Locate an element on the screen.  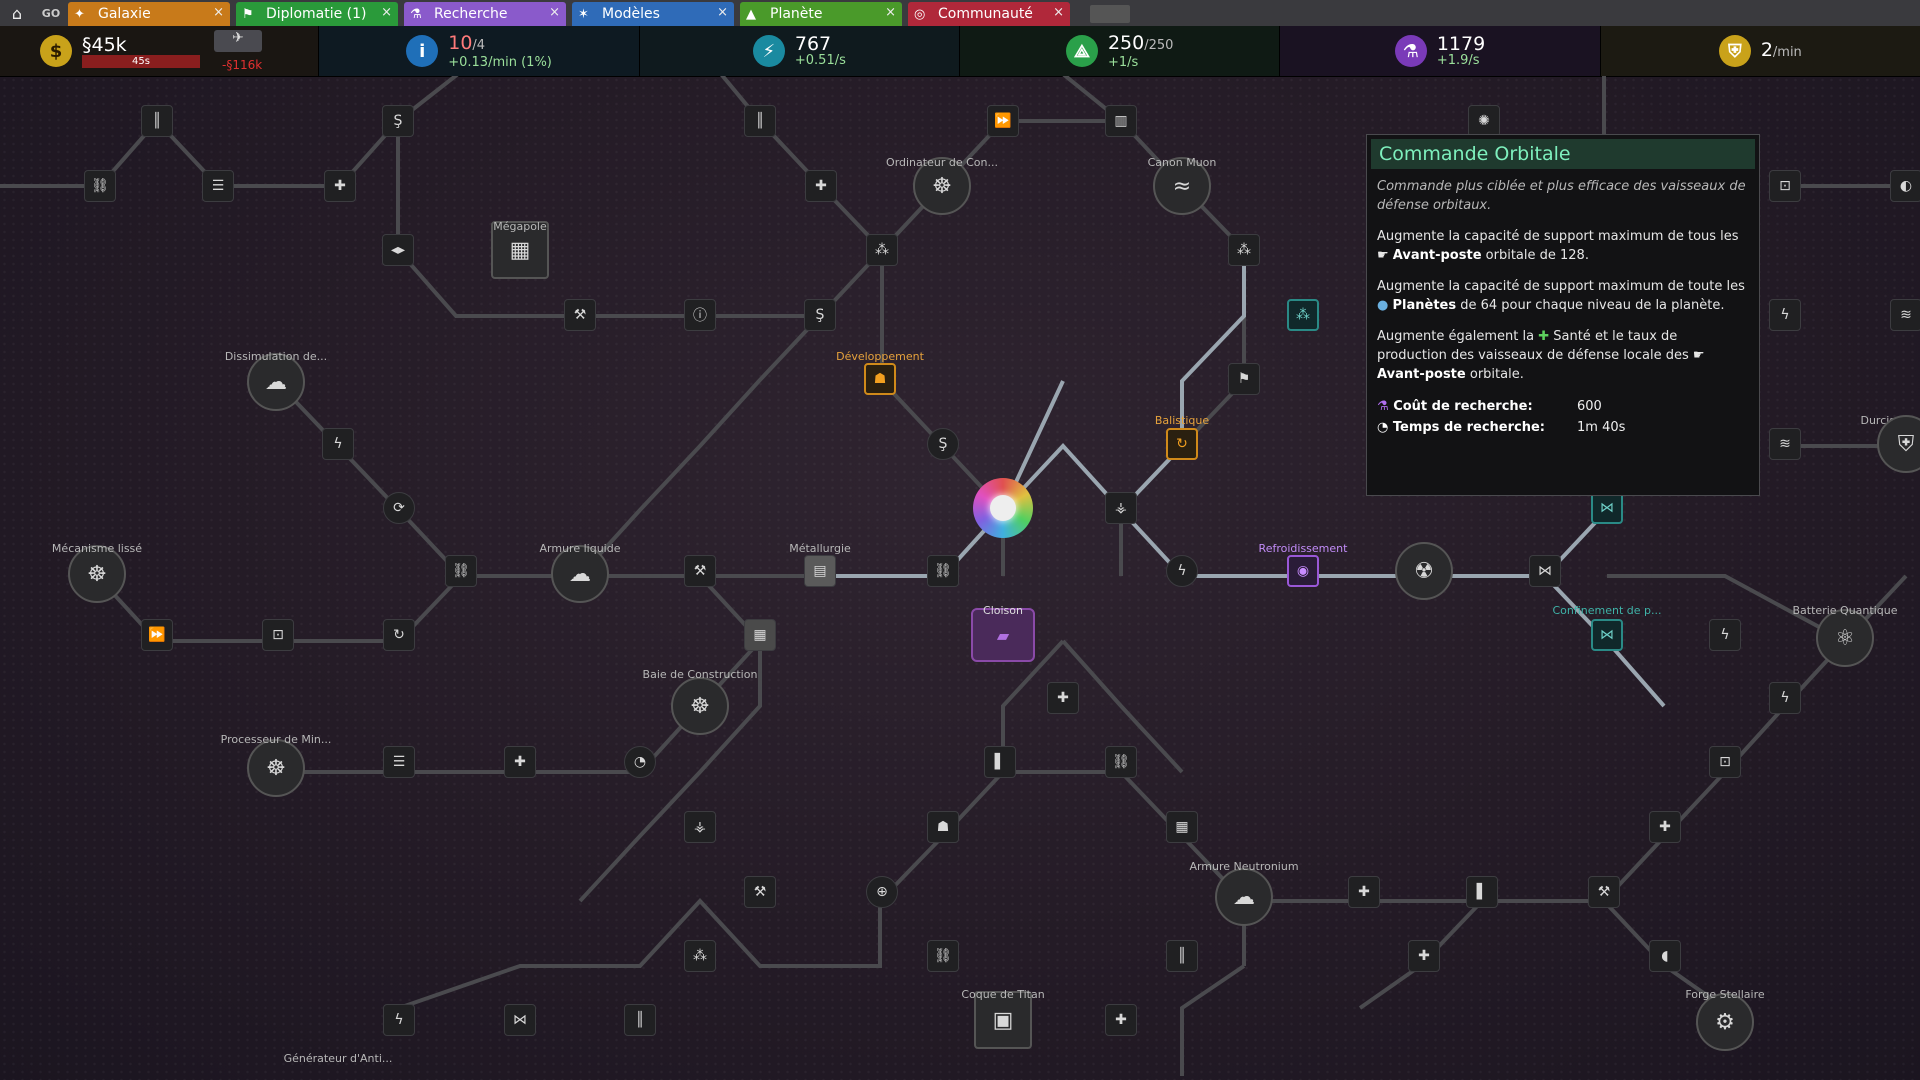
node-developpement: ☗ is located at coordinates (880, 379).